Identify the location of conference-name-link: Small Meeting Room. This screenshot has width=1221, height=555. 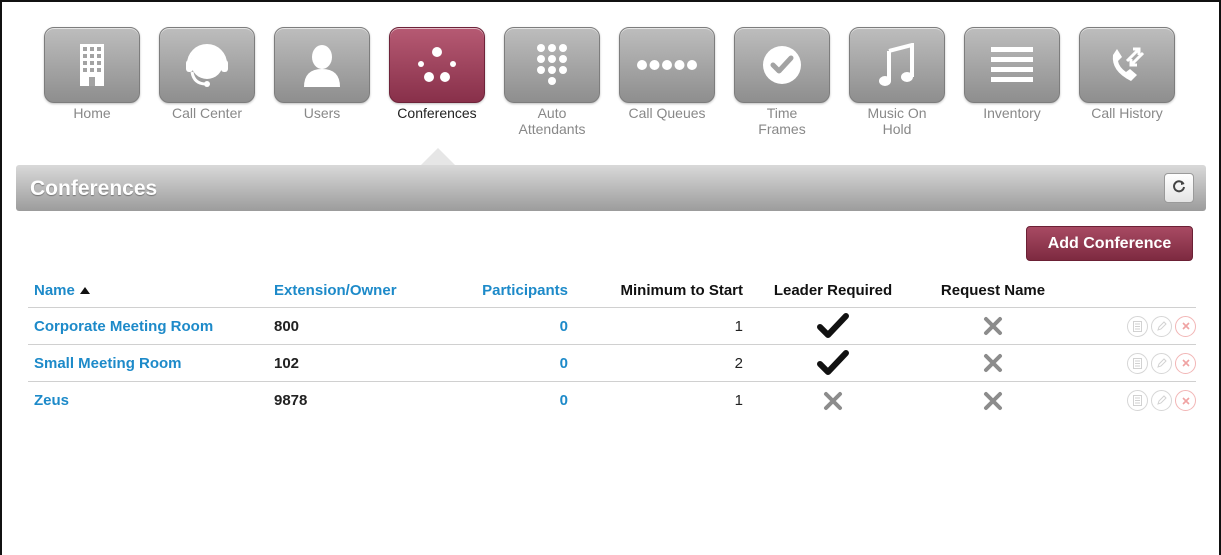
(149, 363).